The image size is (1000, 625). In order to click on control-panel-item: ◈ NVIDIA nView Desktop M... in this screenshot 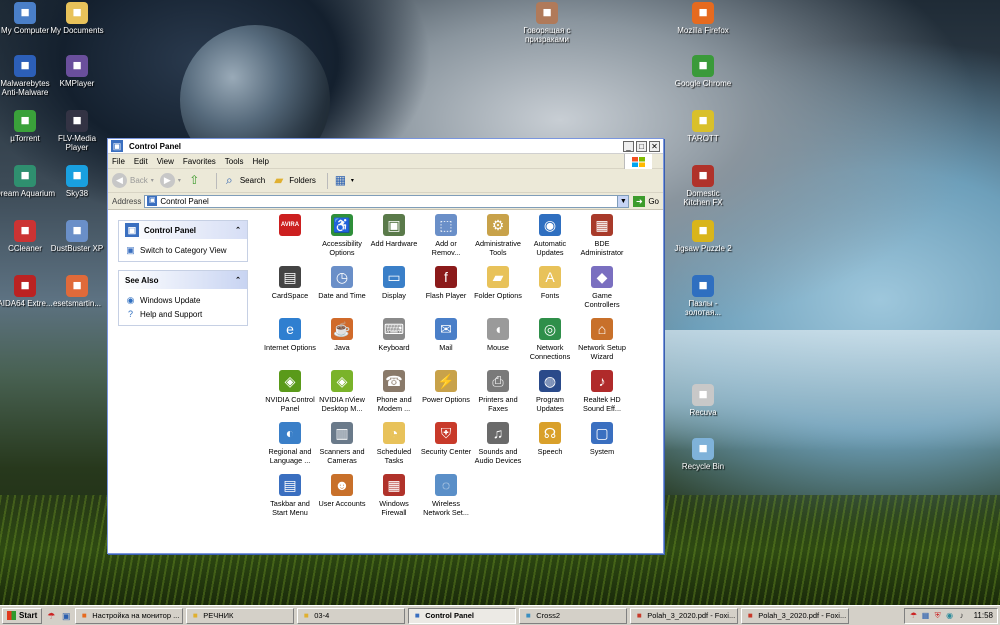, I will do `click(342, 391)`.